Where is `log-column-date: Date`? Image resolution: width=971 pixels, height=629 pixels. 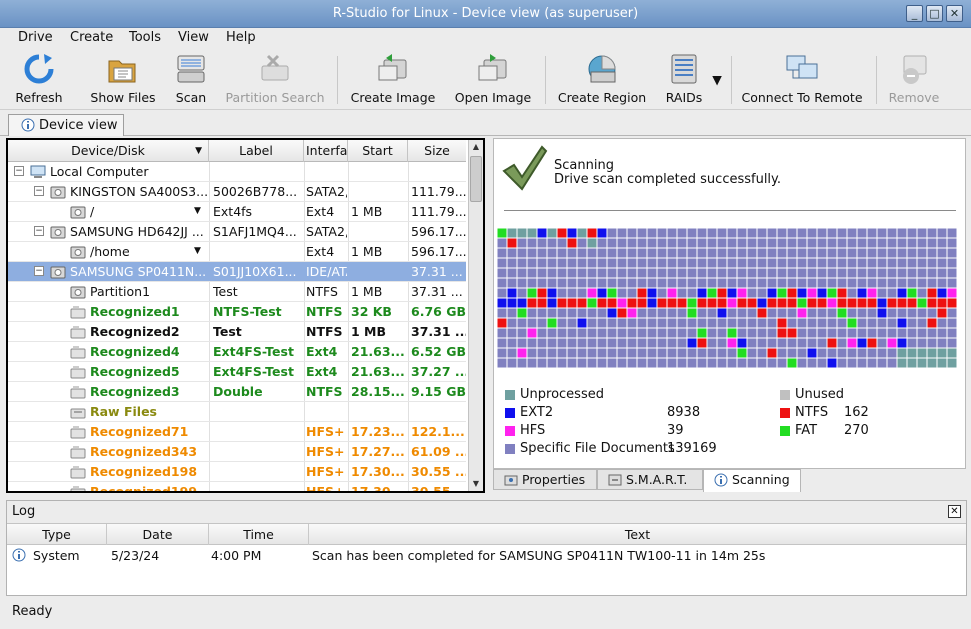 log-column-date: Date is located at coordinates (158, 534).